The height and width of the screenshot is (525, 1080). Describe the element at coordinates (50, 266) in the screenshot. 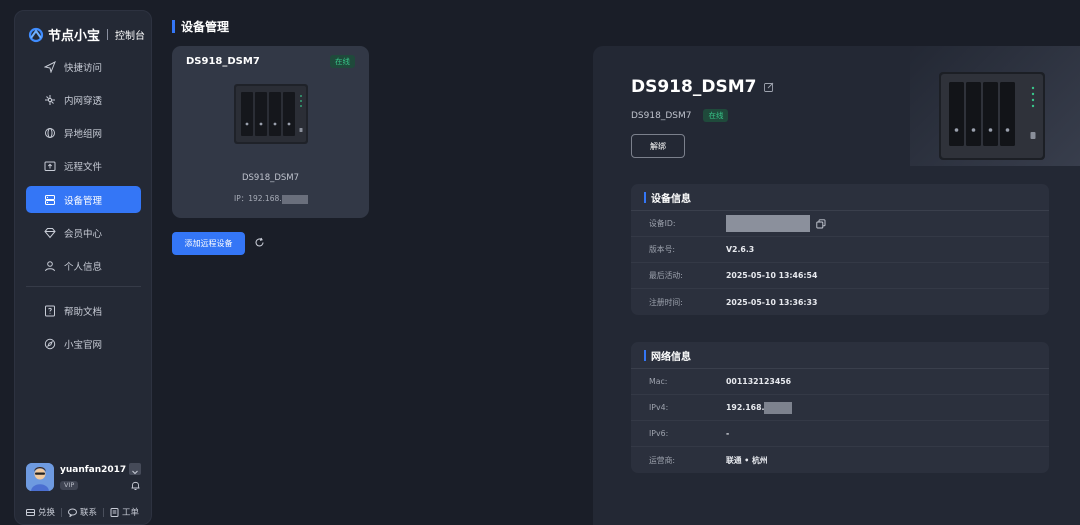

I see `user-icon` at that location.